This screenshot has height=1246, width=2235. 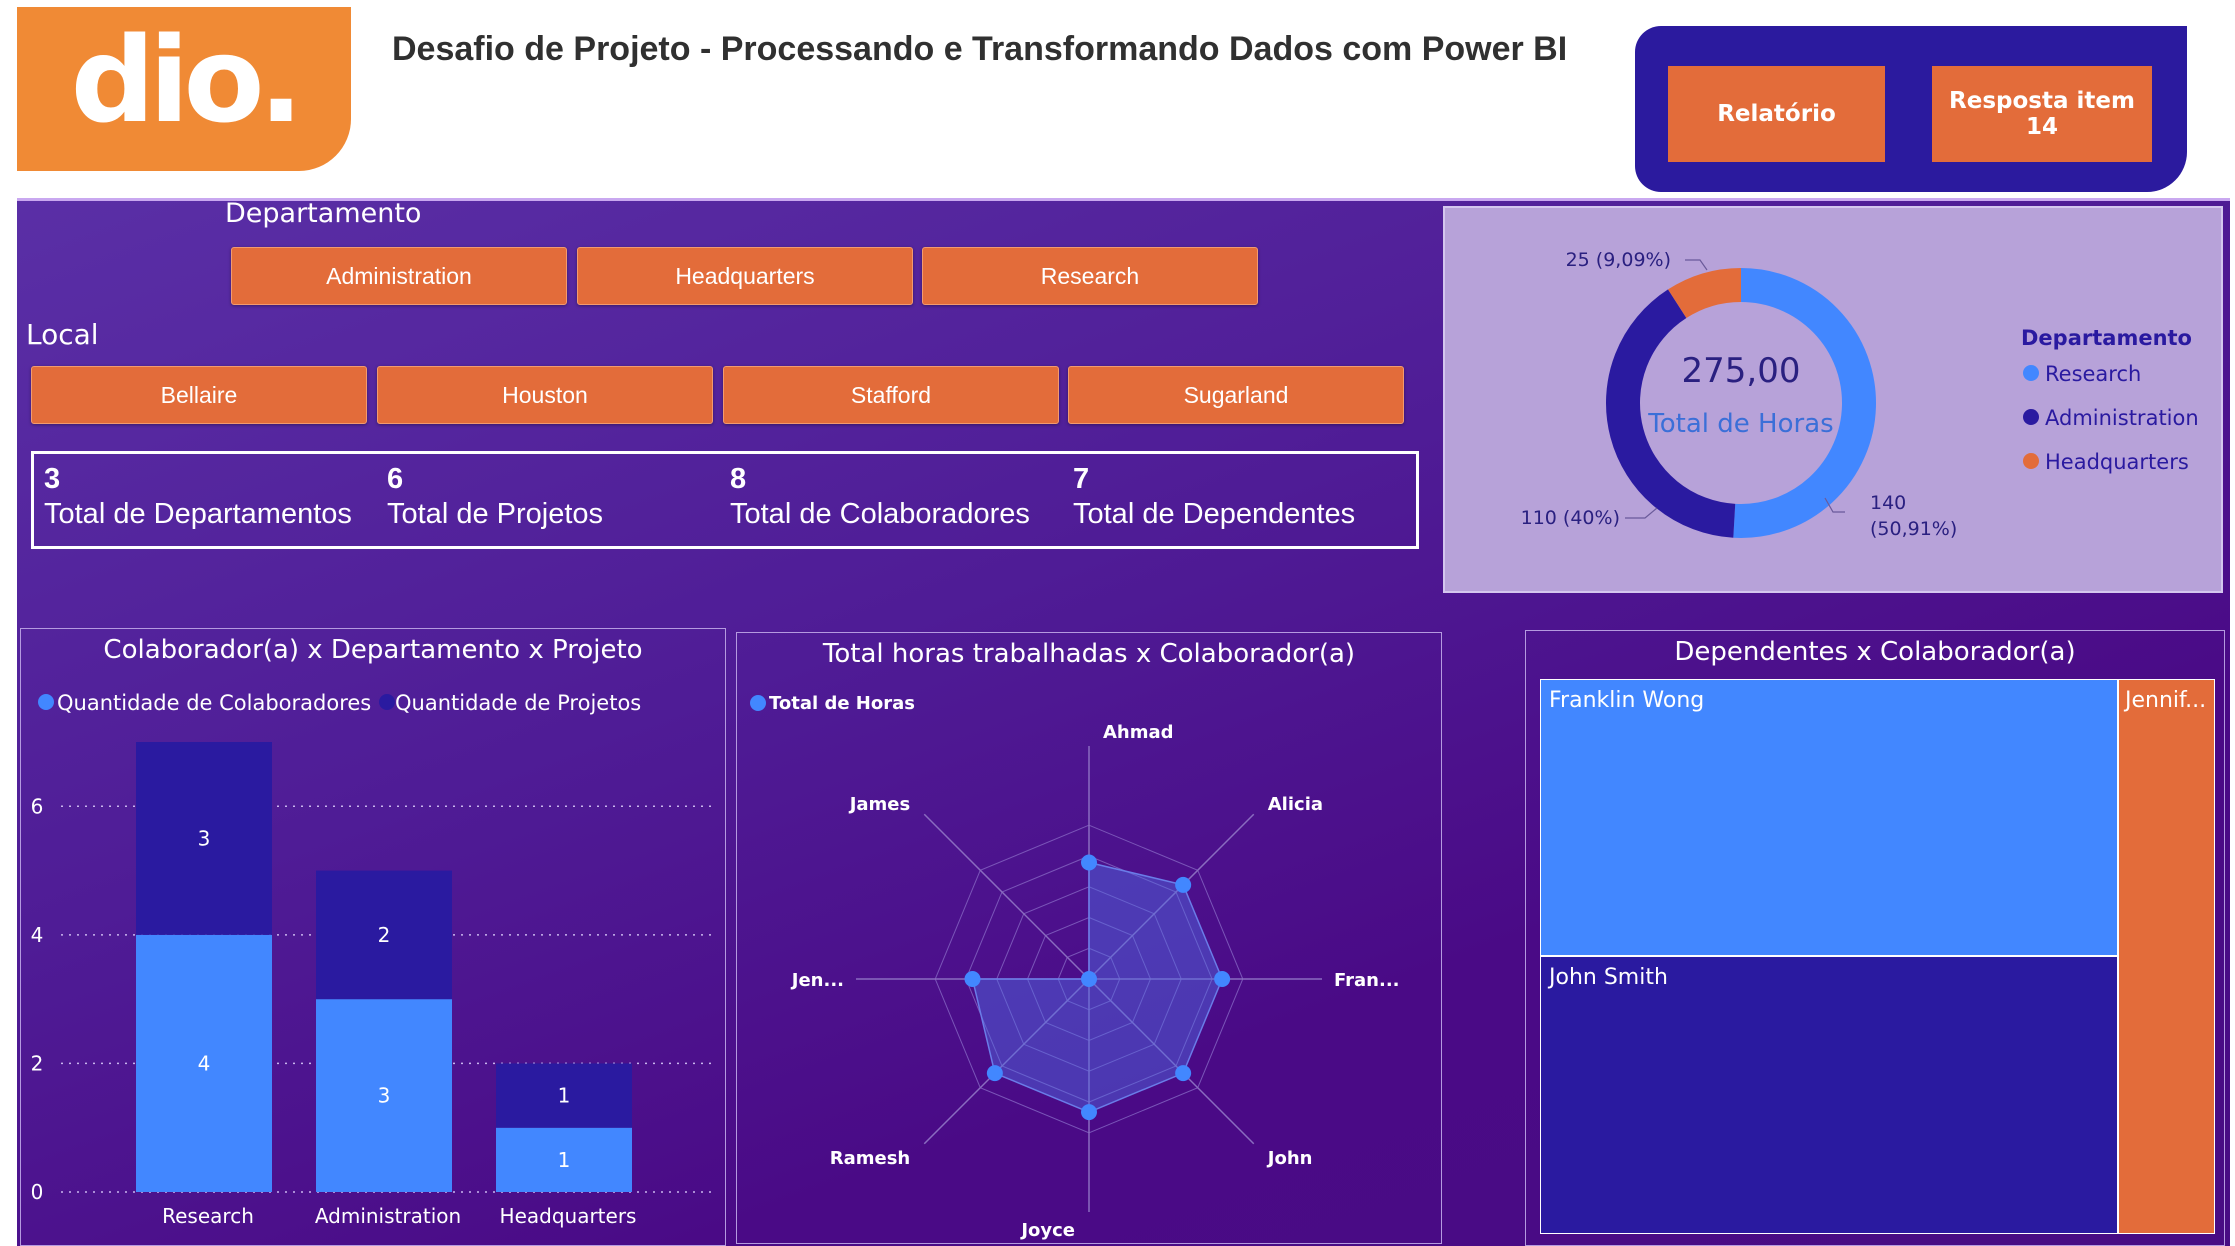 What do you see at coordinates (545, 395) in the screenshot?
I see `slicer-houston: Houston` at bounding box center [545, 395].